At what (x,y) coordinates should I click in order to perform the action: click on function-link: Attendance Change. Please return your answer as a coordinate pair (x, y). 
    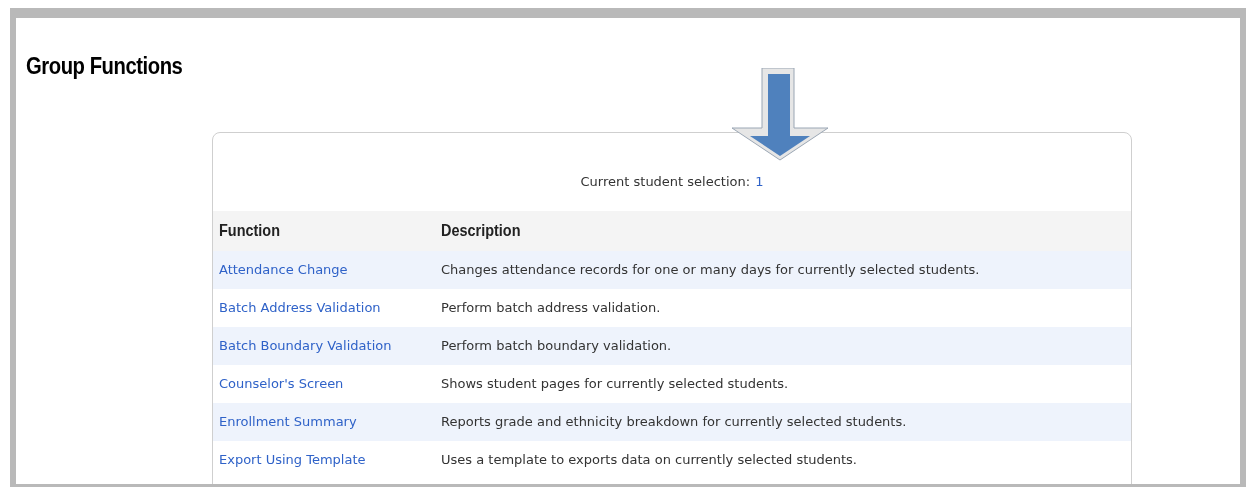
    Looking at the image, I should click on (330, 270).